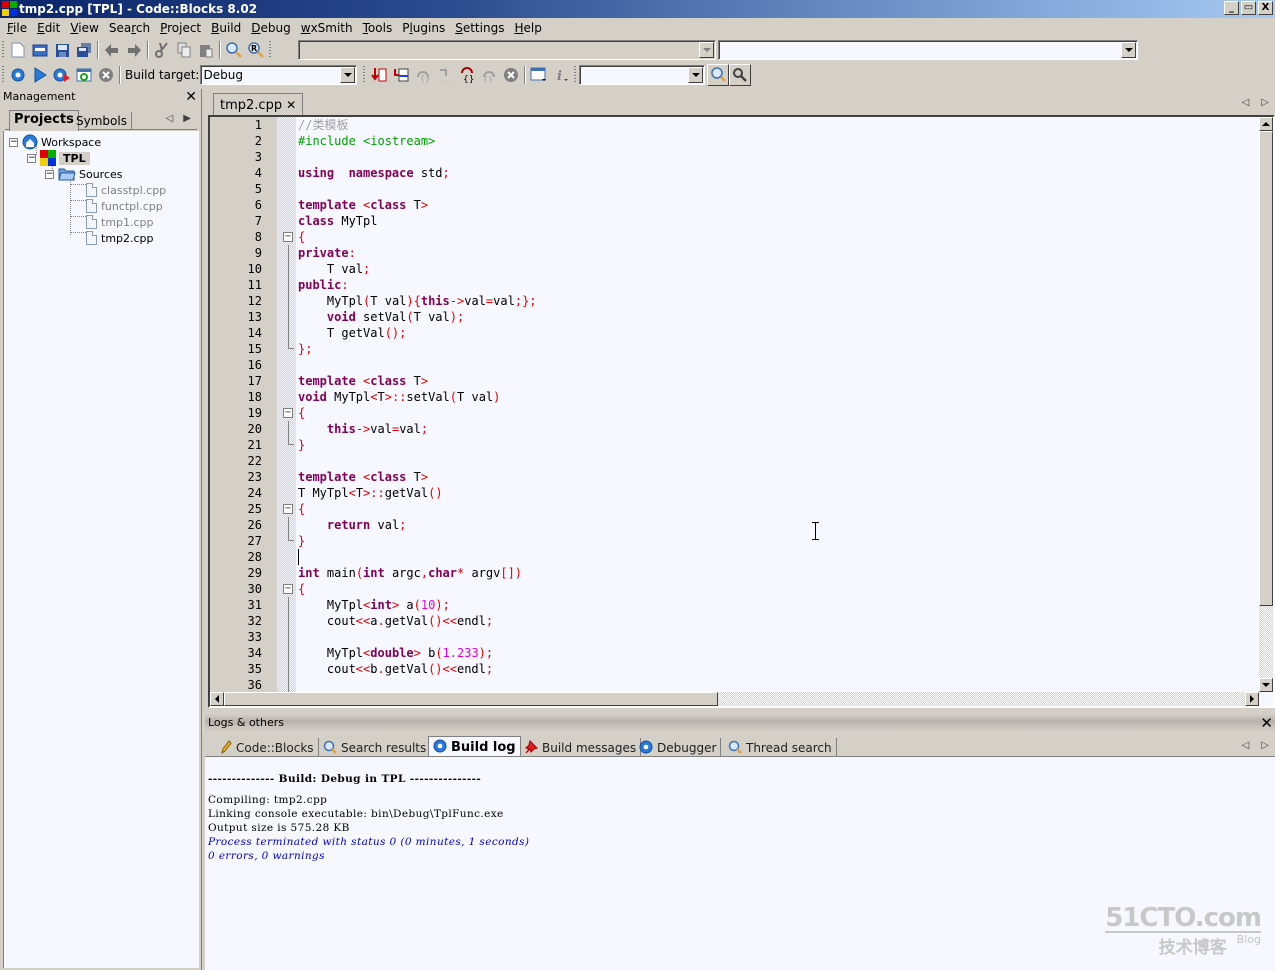 This screenshot has height=970, width=1275. What do you see at coordinates (234, 50) in the screenshot?
I see `find-button` at bounding box center [234, 50].